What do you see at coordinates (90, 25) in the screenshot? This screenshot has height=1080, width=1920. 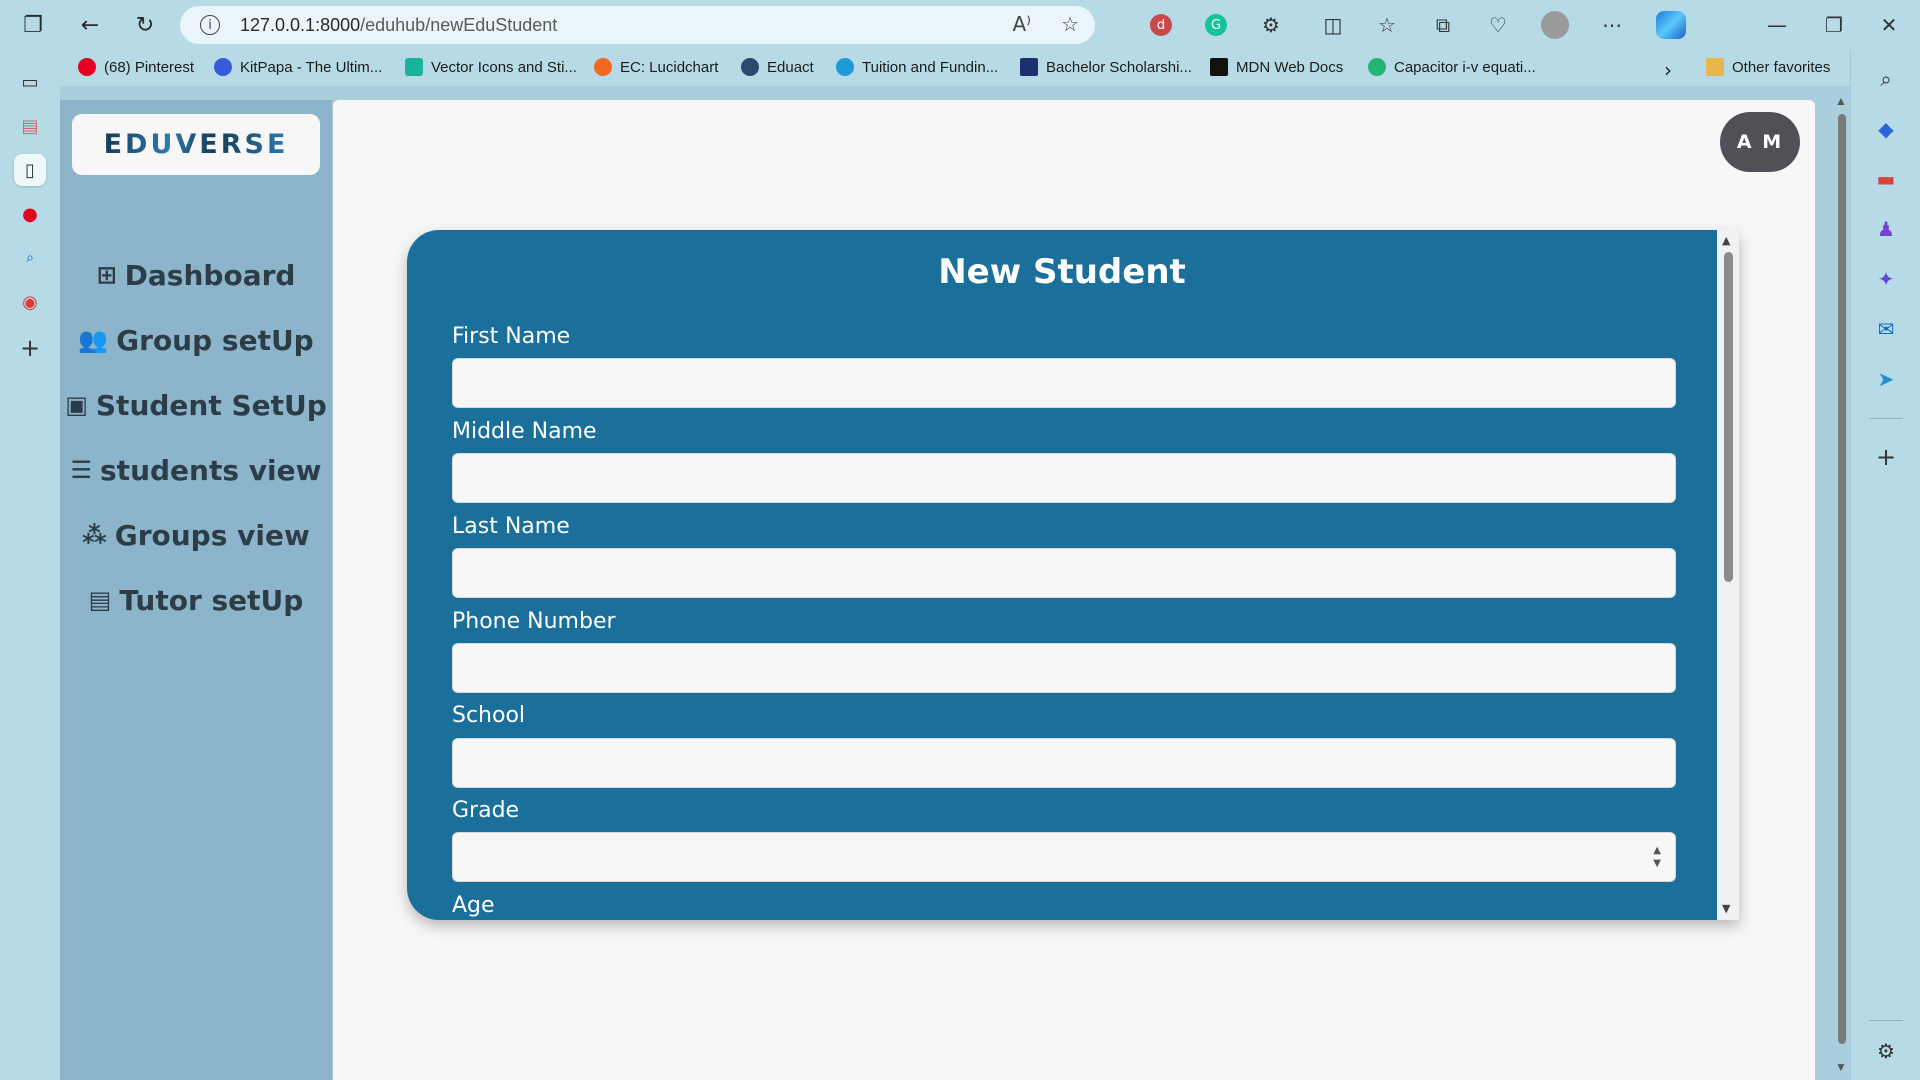 I see `back-icon: ←` at bounding box center [90, 25].